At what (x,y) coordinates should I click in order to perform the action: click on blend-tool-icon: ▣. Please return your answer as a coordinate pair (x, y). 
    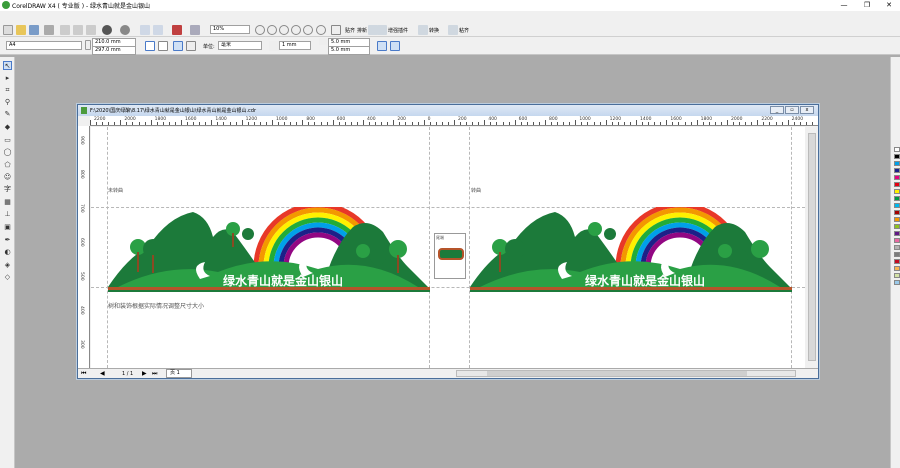
    Looking at the image, I should click on (7, 227).